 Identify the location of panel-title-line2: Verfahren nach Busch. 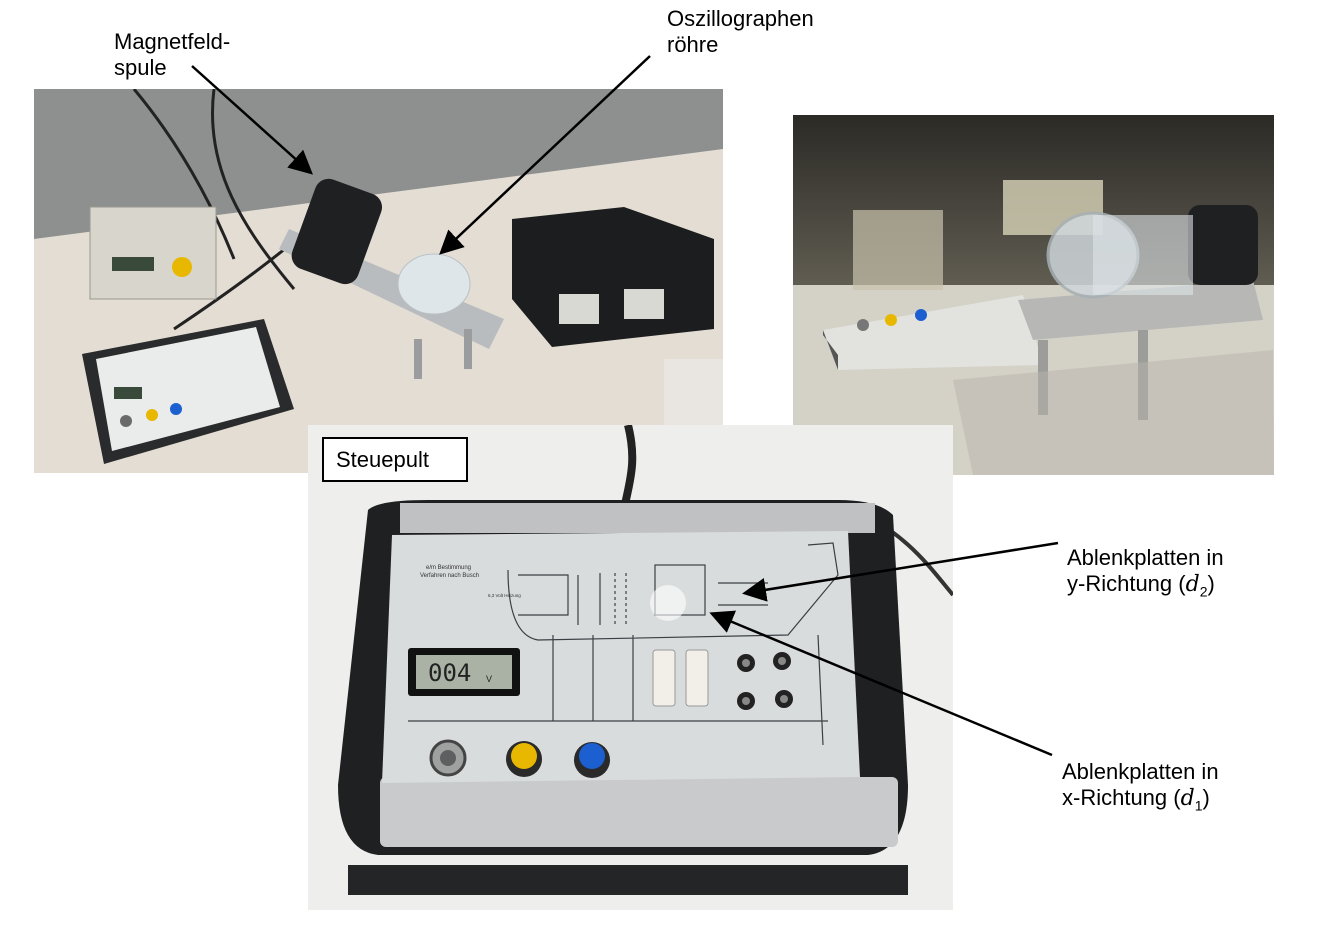
(449, 576).